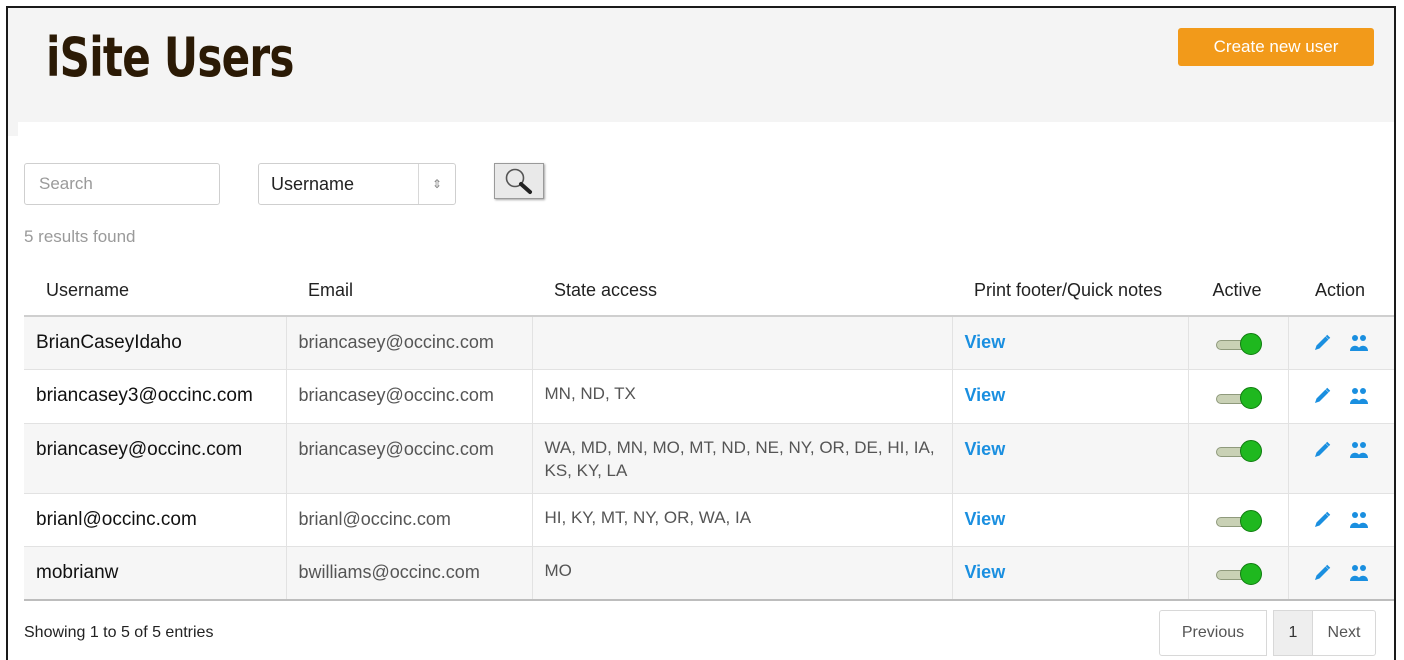 Image resolution: width=1404 pixels, height=660 pixels. What do you see at coordinates (313, 183) in the screenshot?
I see `search-field-value: Username` at bounding box center [313, 183].